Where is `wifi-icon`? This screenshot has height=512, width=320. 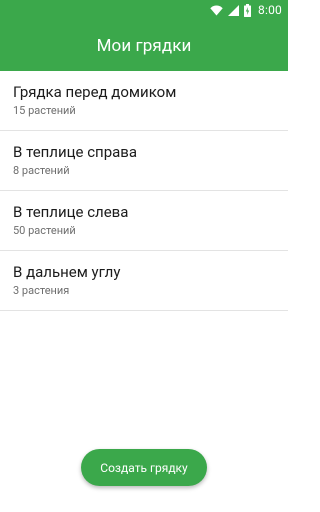
wifi-icon is located at coordinates (216, 10).